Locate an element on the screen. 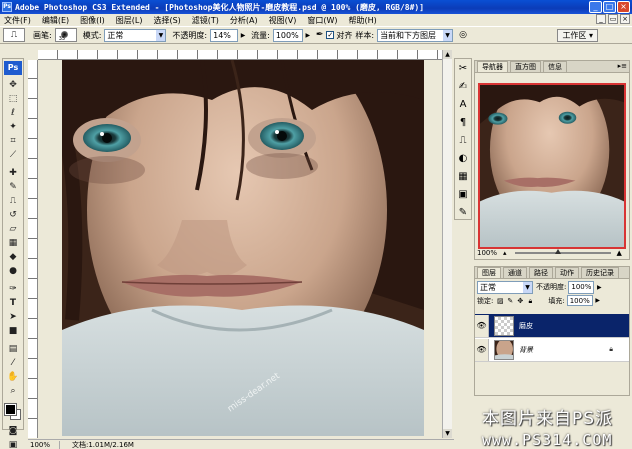 This screenshot has height=449, width=632. minimize-button: _ is located at coordinates (595, 7).